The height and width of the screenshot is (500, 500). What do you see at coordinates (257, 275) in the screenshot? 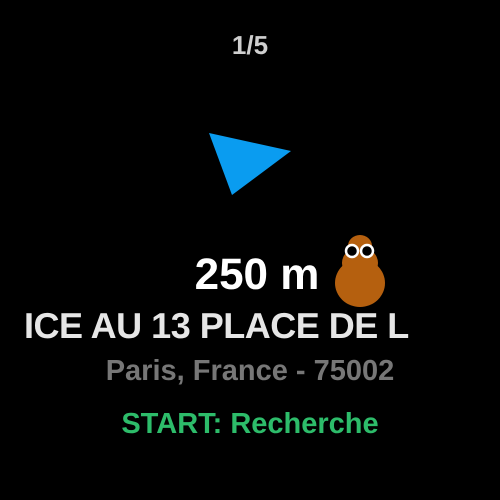
I see `distance: 250 m` at bounding box center [257, 275].